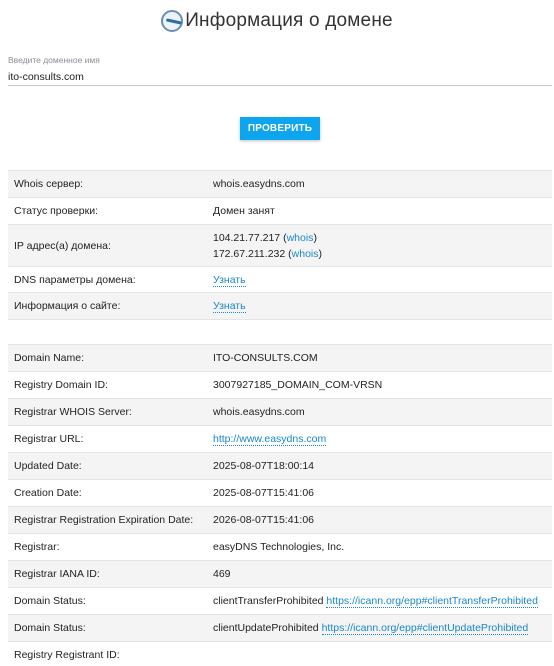 The width and height of the screenshot is (554, 666). I want to click on table-row: Registry Registrant ID:, so click(280, 653).